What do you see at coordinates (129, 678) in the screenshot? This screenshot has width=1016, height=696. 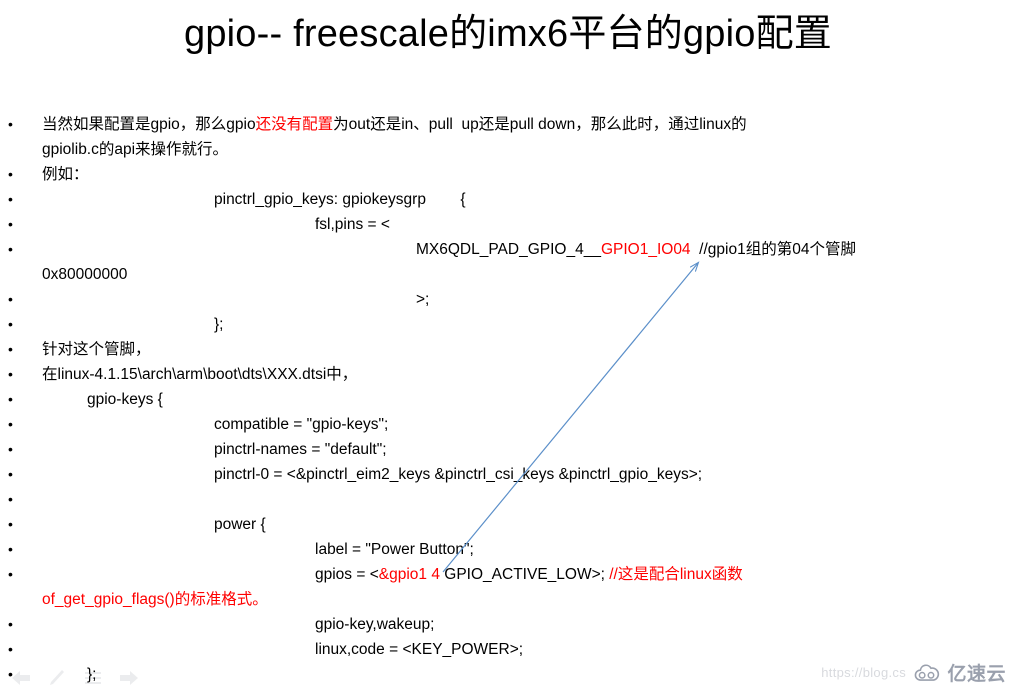 I see `next-slide-icon` at bounding box center [129, 678].